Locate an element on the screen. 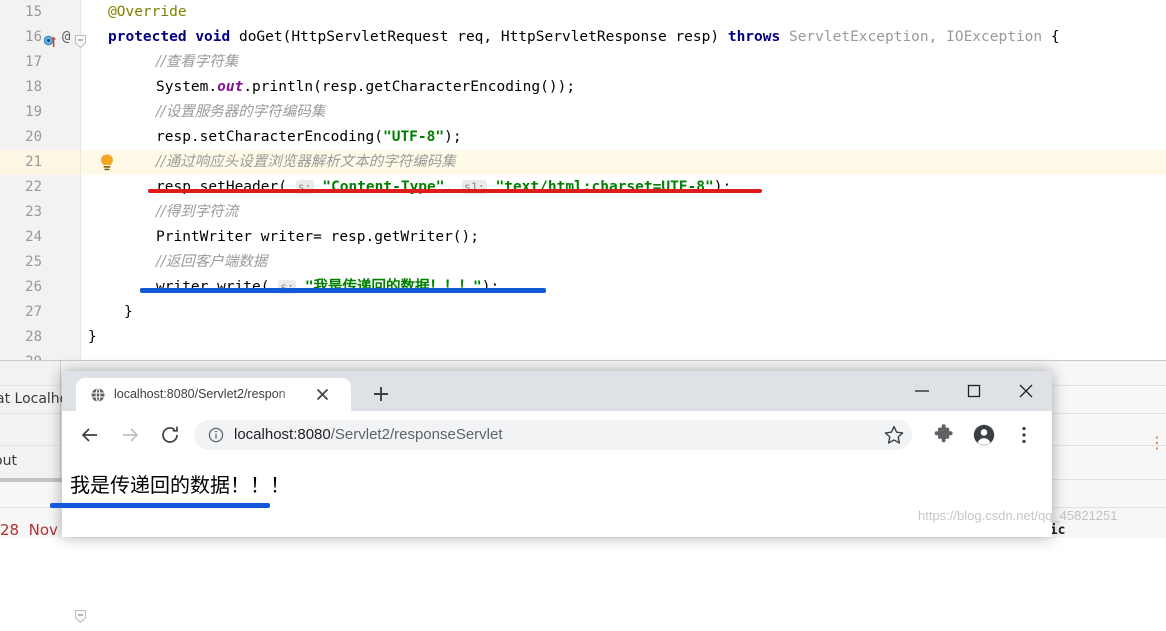  code-fragment: ); is located at coordinates (453, 137).